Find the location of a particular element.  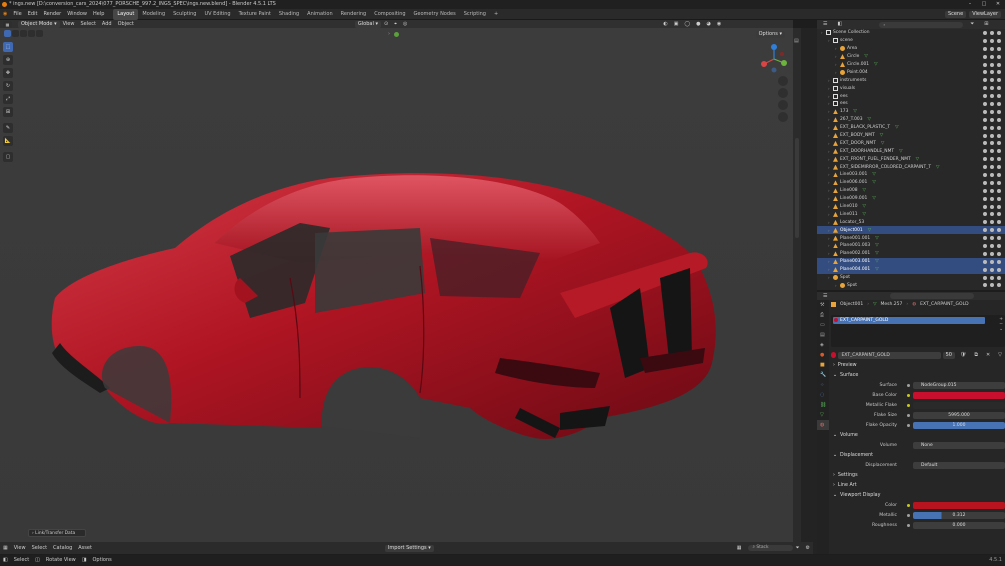

outliner-row: › Plane001.001 ▽ is located at coordinates (911, 238).